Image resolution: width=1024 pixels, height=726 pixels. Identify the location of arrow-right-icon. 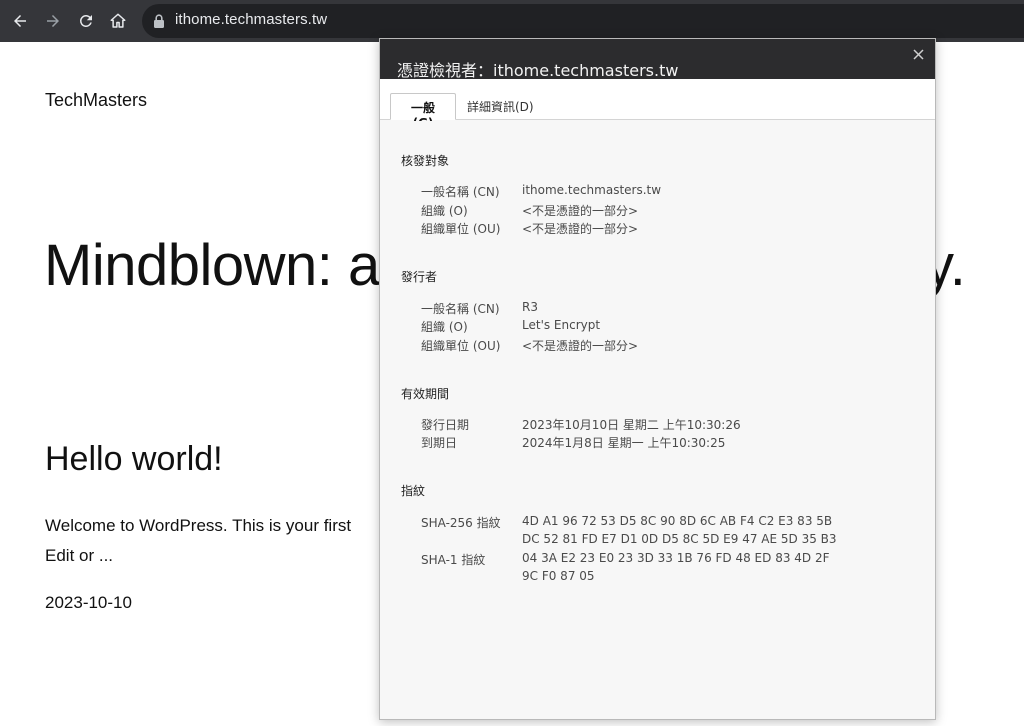
(53, 21).